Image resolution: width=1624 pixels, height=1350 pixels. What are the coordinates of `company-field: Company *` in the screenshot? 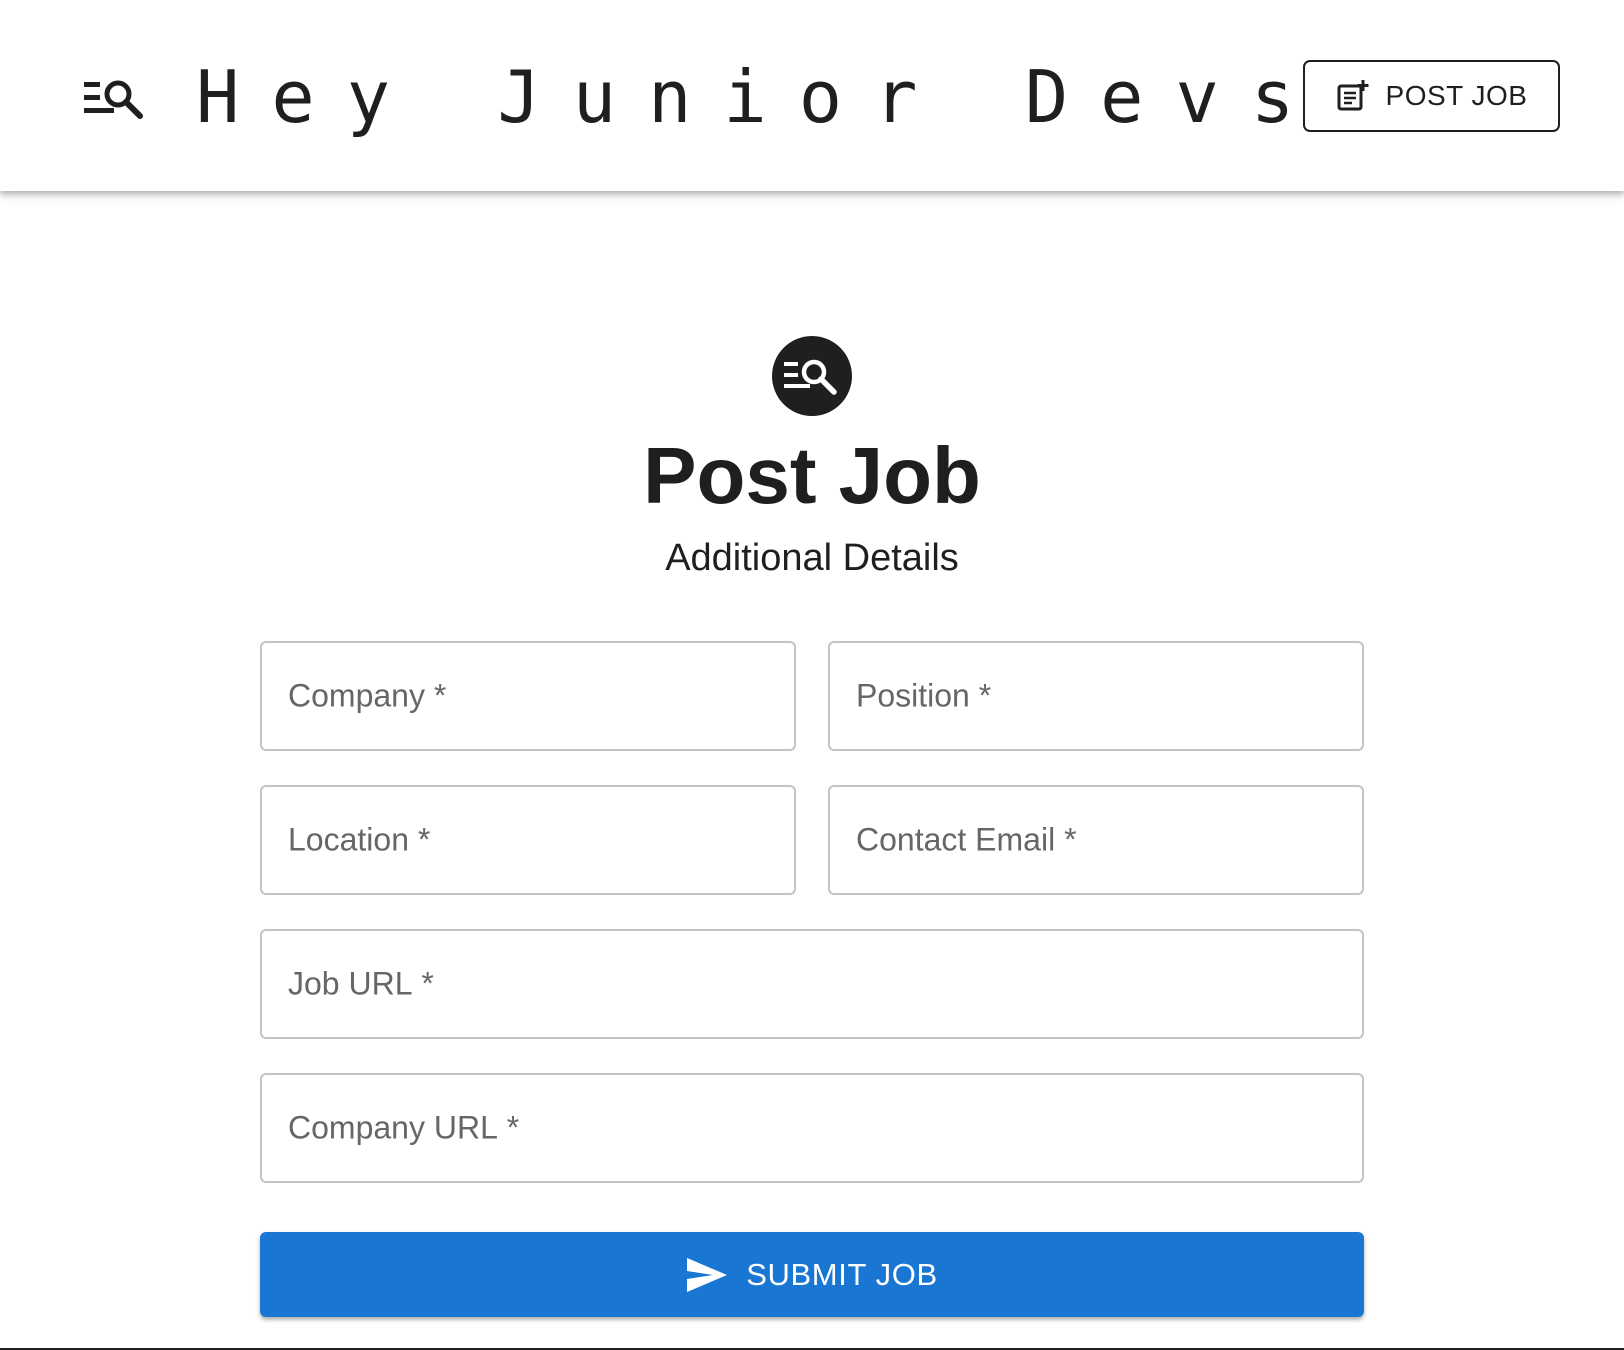 It's located at (528, 696).